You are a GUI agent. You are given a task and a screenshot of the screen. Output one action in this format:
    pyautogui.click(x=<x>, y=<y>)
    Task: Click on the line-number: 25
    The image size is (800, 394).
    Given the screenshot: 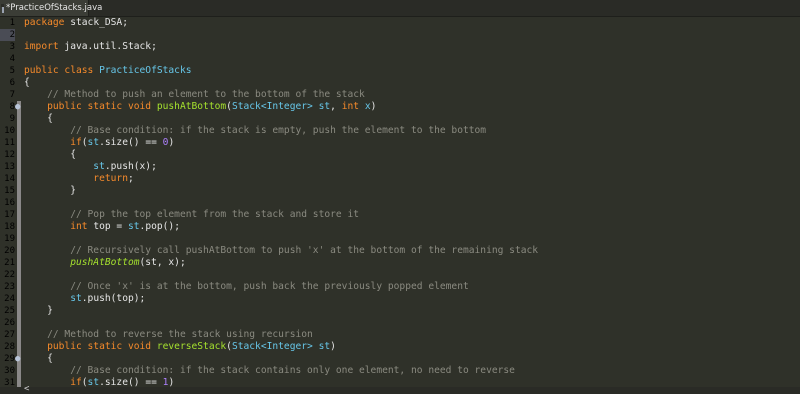 What is the action you would take?
    pyautogui.click(x=9, y=311)
    